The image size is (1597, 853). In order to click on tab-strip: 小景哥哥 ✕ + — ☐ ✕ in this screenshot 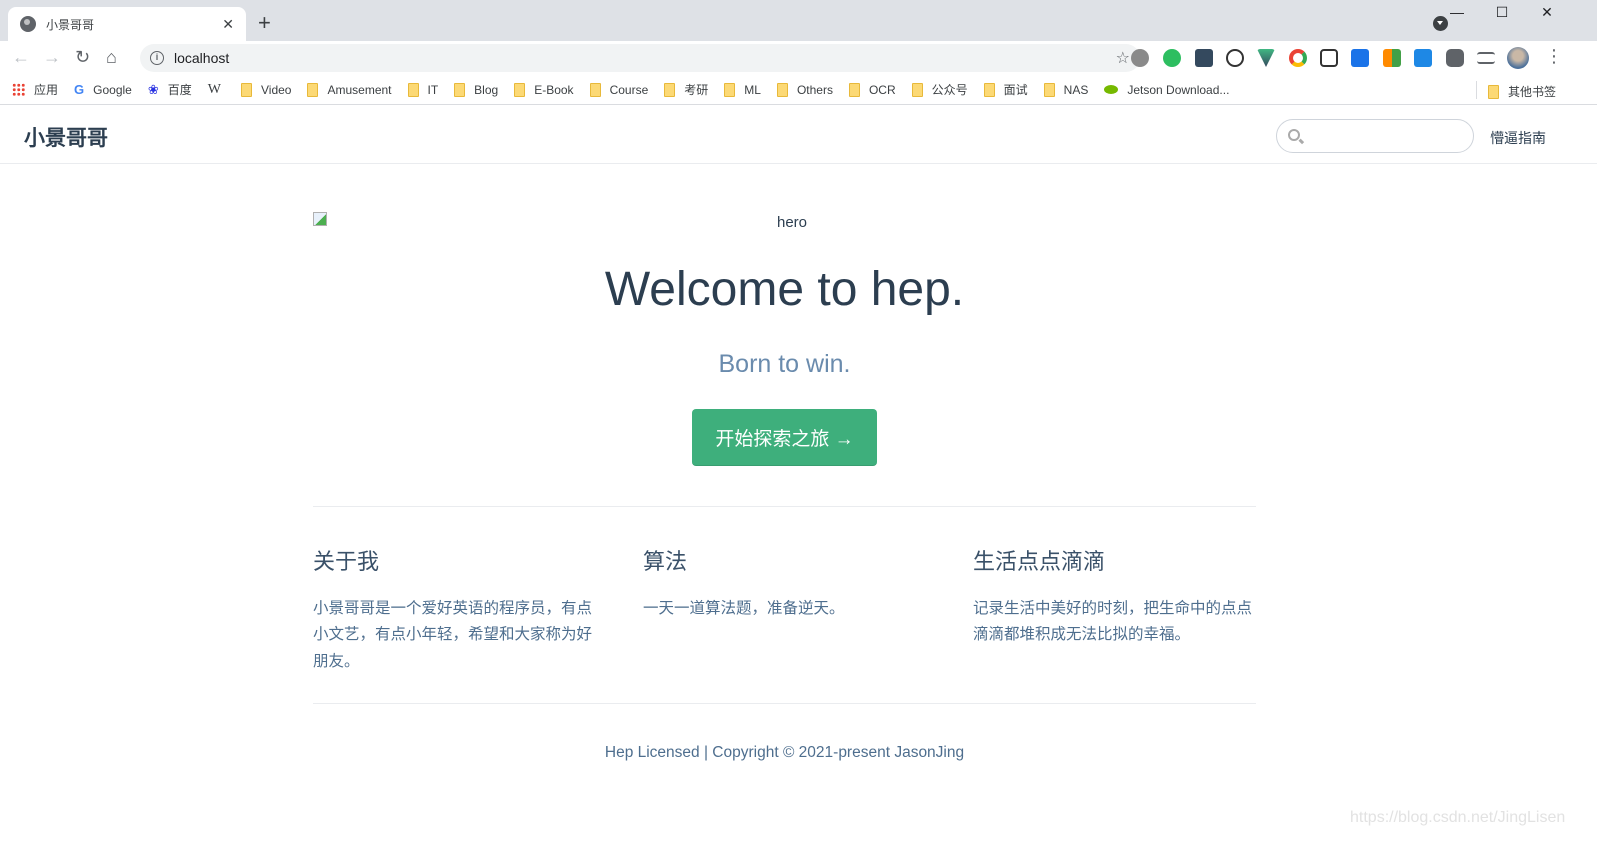, I will do `click(798, 20)`.